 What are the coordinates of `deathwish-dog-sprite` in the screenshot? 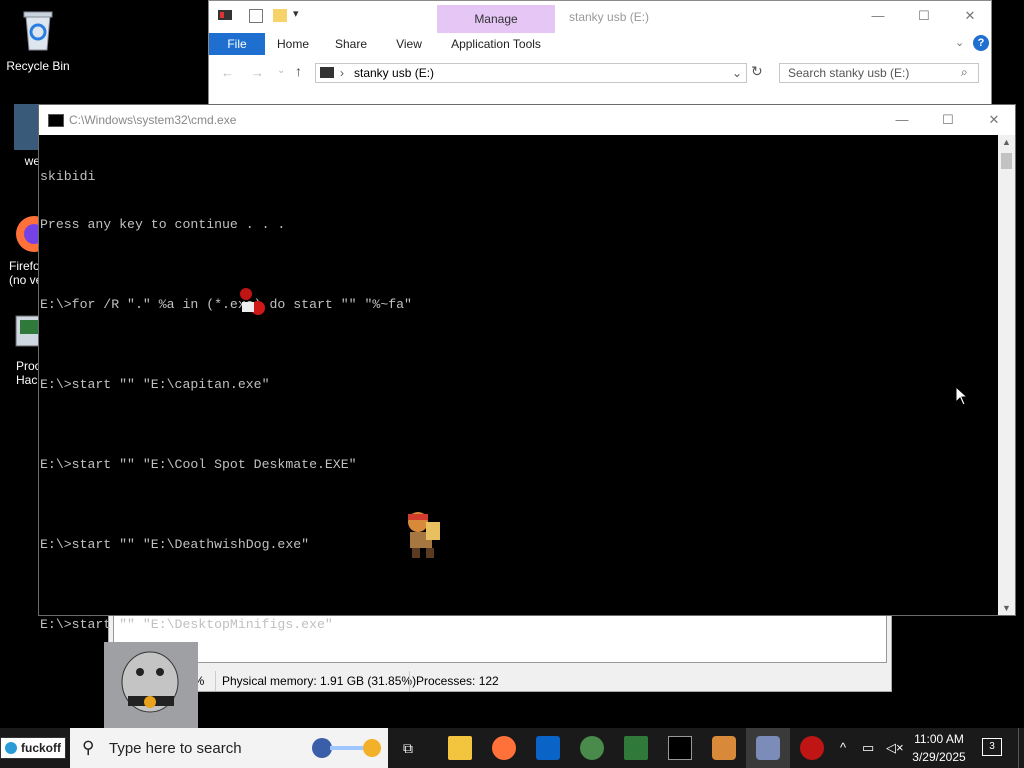 It's located at (251, 302).